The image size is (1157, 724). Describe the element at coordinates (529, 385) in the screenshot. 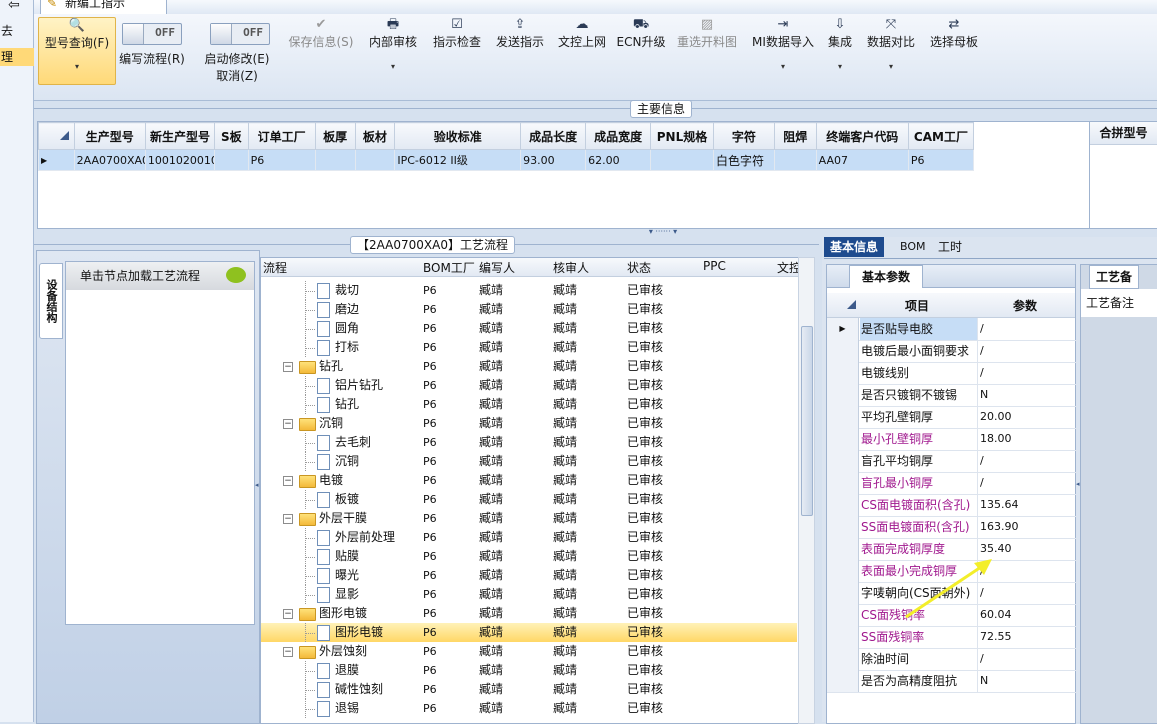

I see `tree-row: 铝片钻孔 P6 臧靖 臧靖 已审核` at that location.